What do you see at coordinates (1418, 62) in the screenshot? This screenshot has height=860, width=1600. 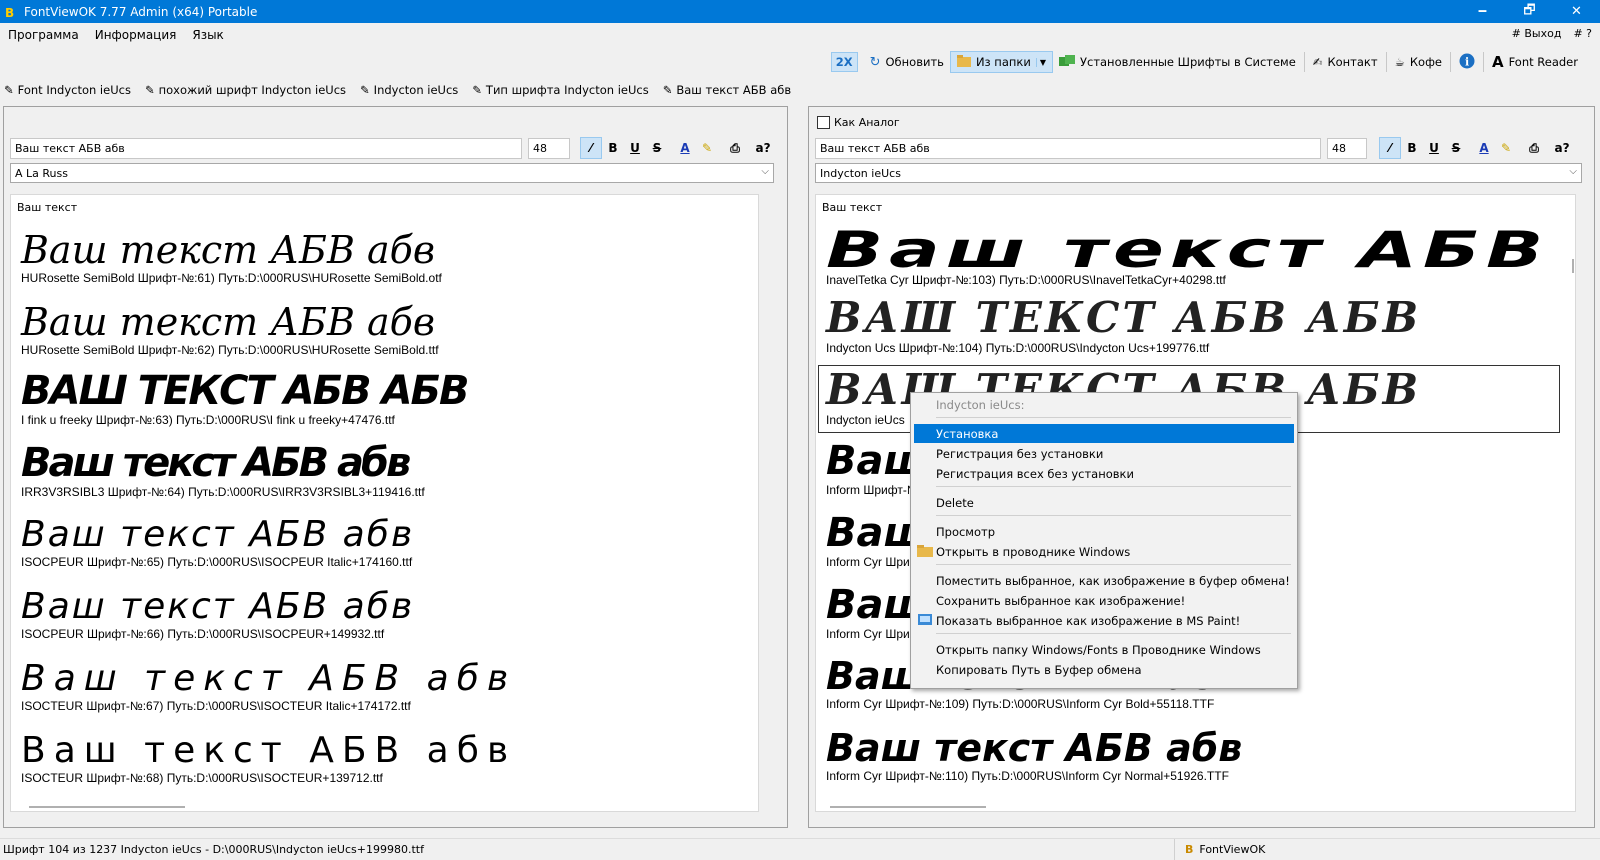 I see `coffee-button: ☕ Кофе` at bounding box center [1418, 62].